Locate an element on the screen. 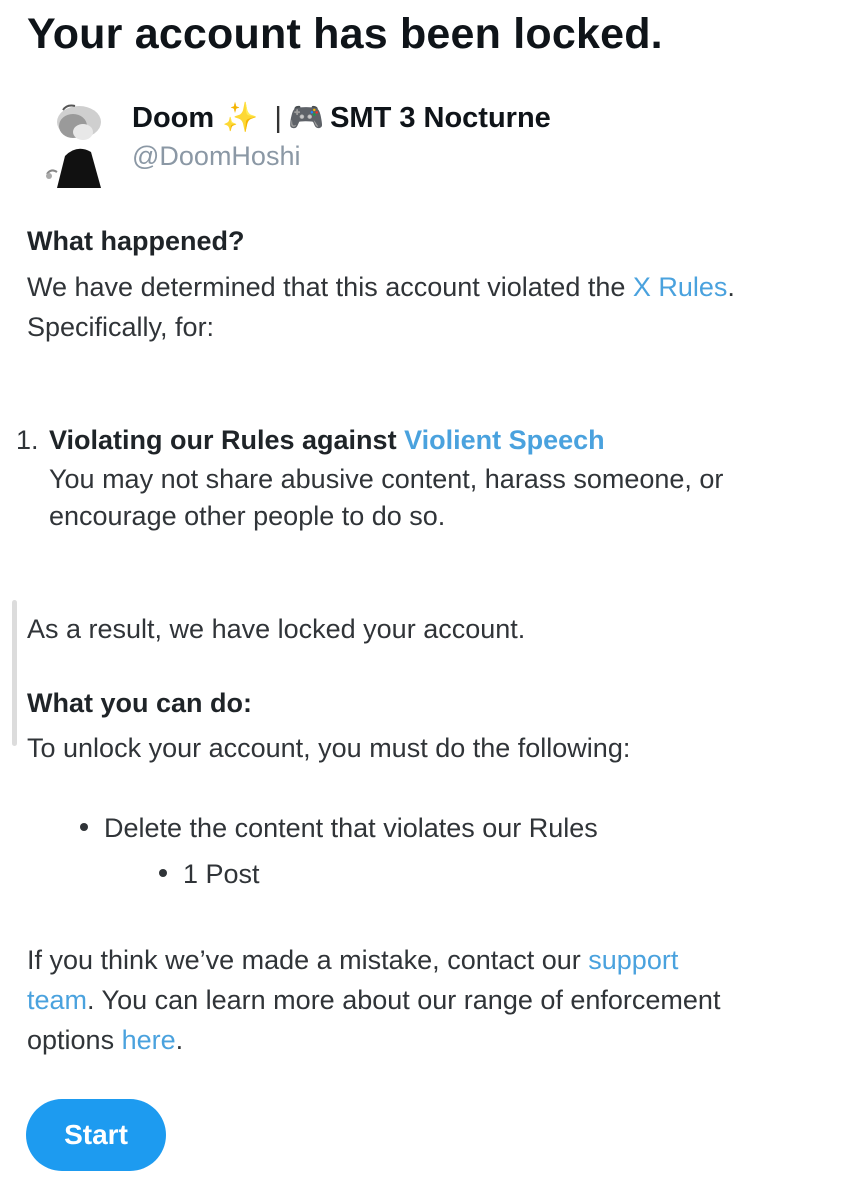 Image resolution: width=855 pixels, height=1200 pixels. account-handle: @DoomHoshi is located at coordinates (216, 156).